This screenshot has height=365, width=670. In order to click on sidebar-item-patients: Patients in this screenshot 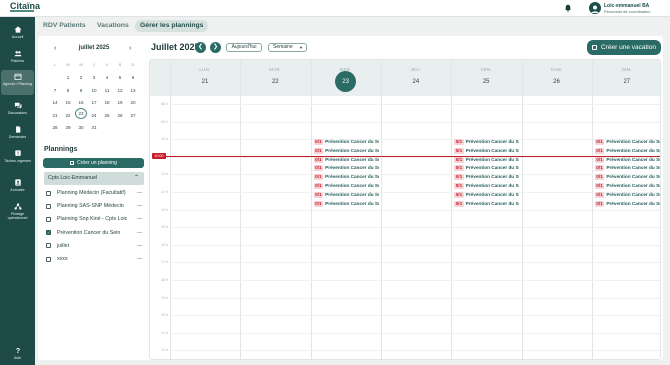, I will do `click(17, 56)`.